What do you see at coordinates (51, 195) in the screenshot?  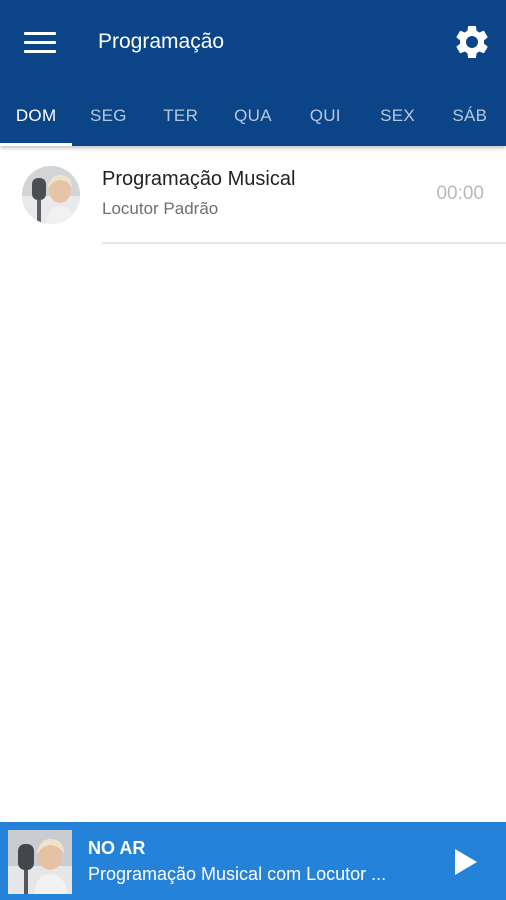 I see `avatar` at bounding box center [51, 195].